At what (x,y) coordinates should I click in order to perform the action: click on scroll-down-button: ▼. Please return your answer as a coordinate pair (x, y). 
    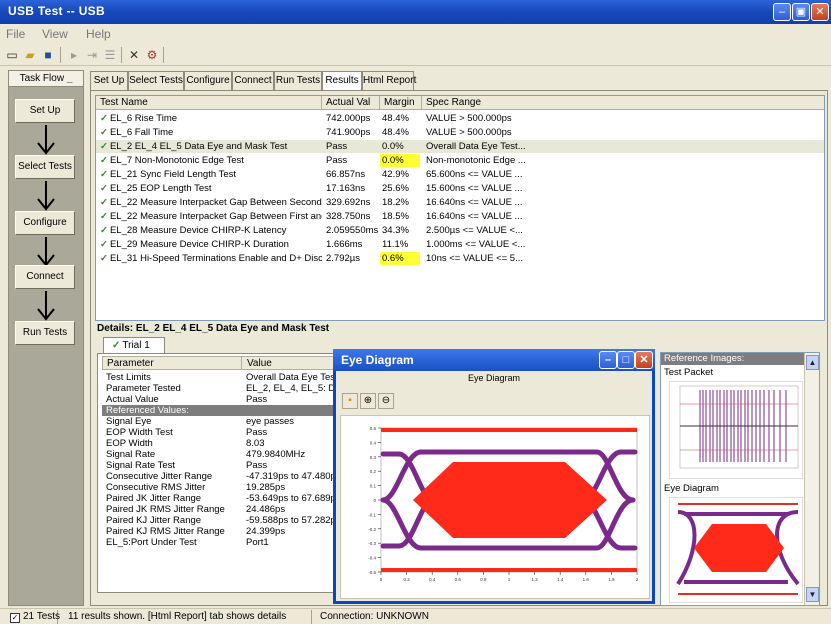
    Looking at the image, I should click on (812, 594).